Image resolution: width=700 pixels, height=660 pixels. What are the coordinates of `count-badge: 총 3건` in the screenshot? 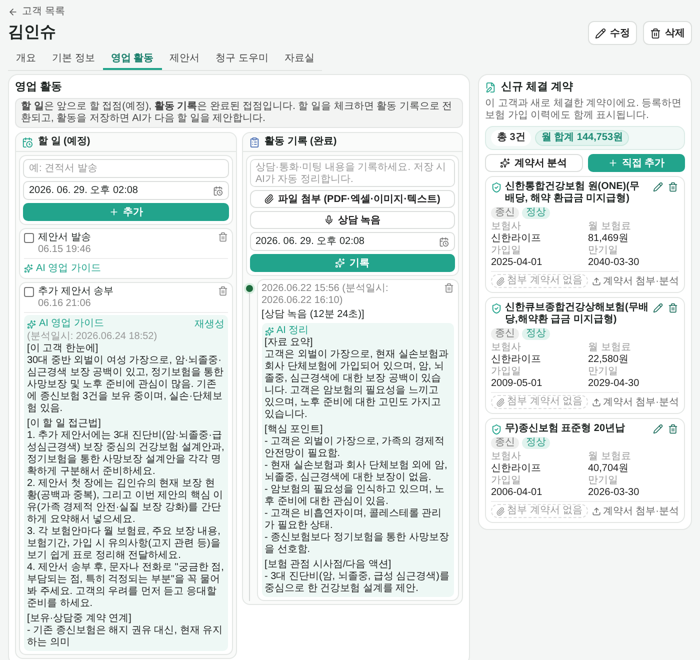 It's located at (511, 138).